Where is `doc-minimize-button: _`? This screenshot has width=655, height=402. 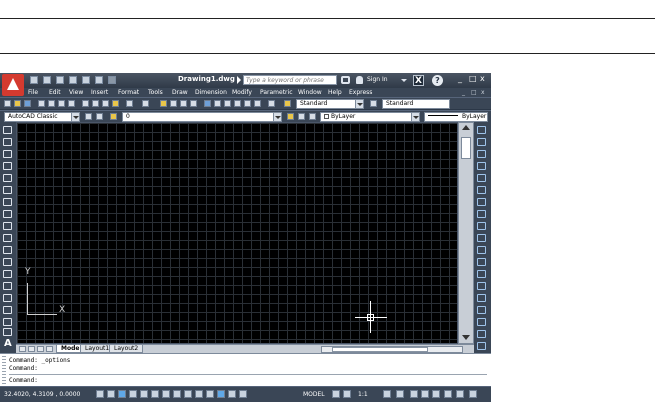
doc-minimize-button: _ is located at coordinates (463, 92).